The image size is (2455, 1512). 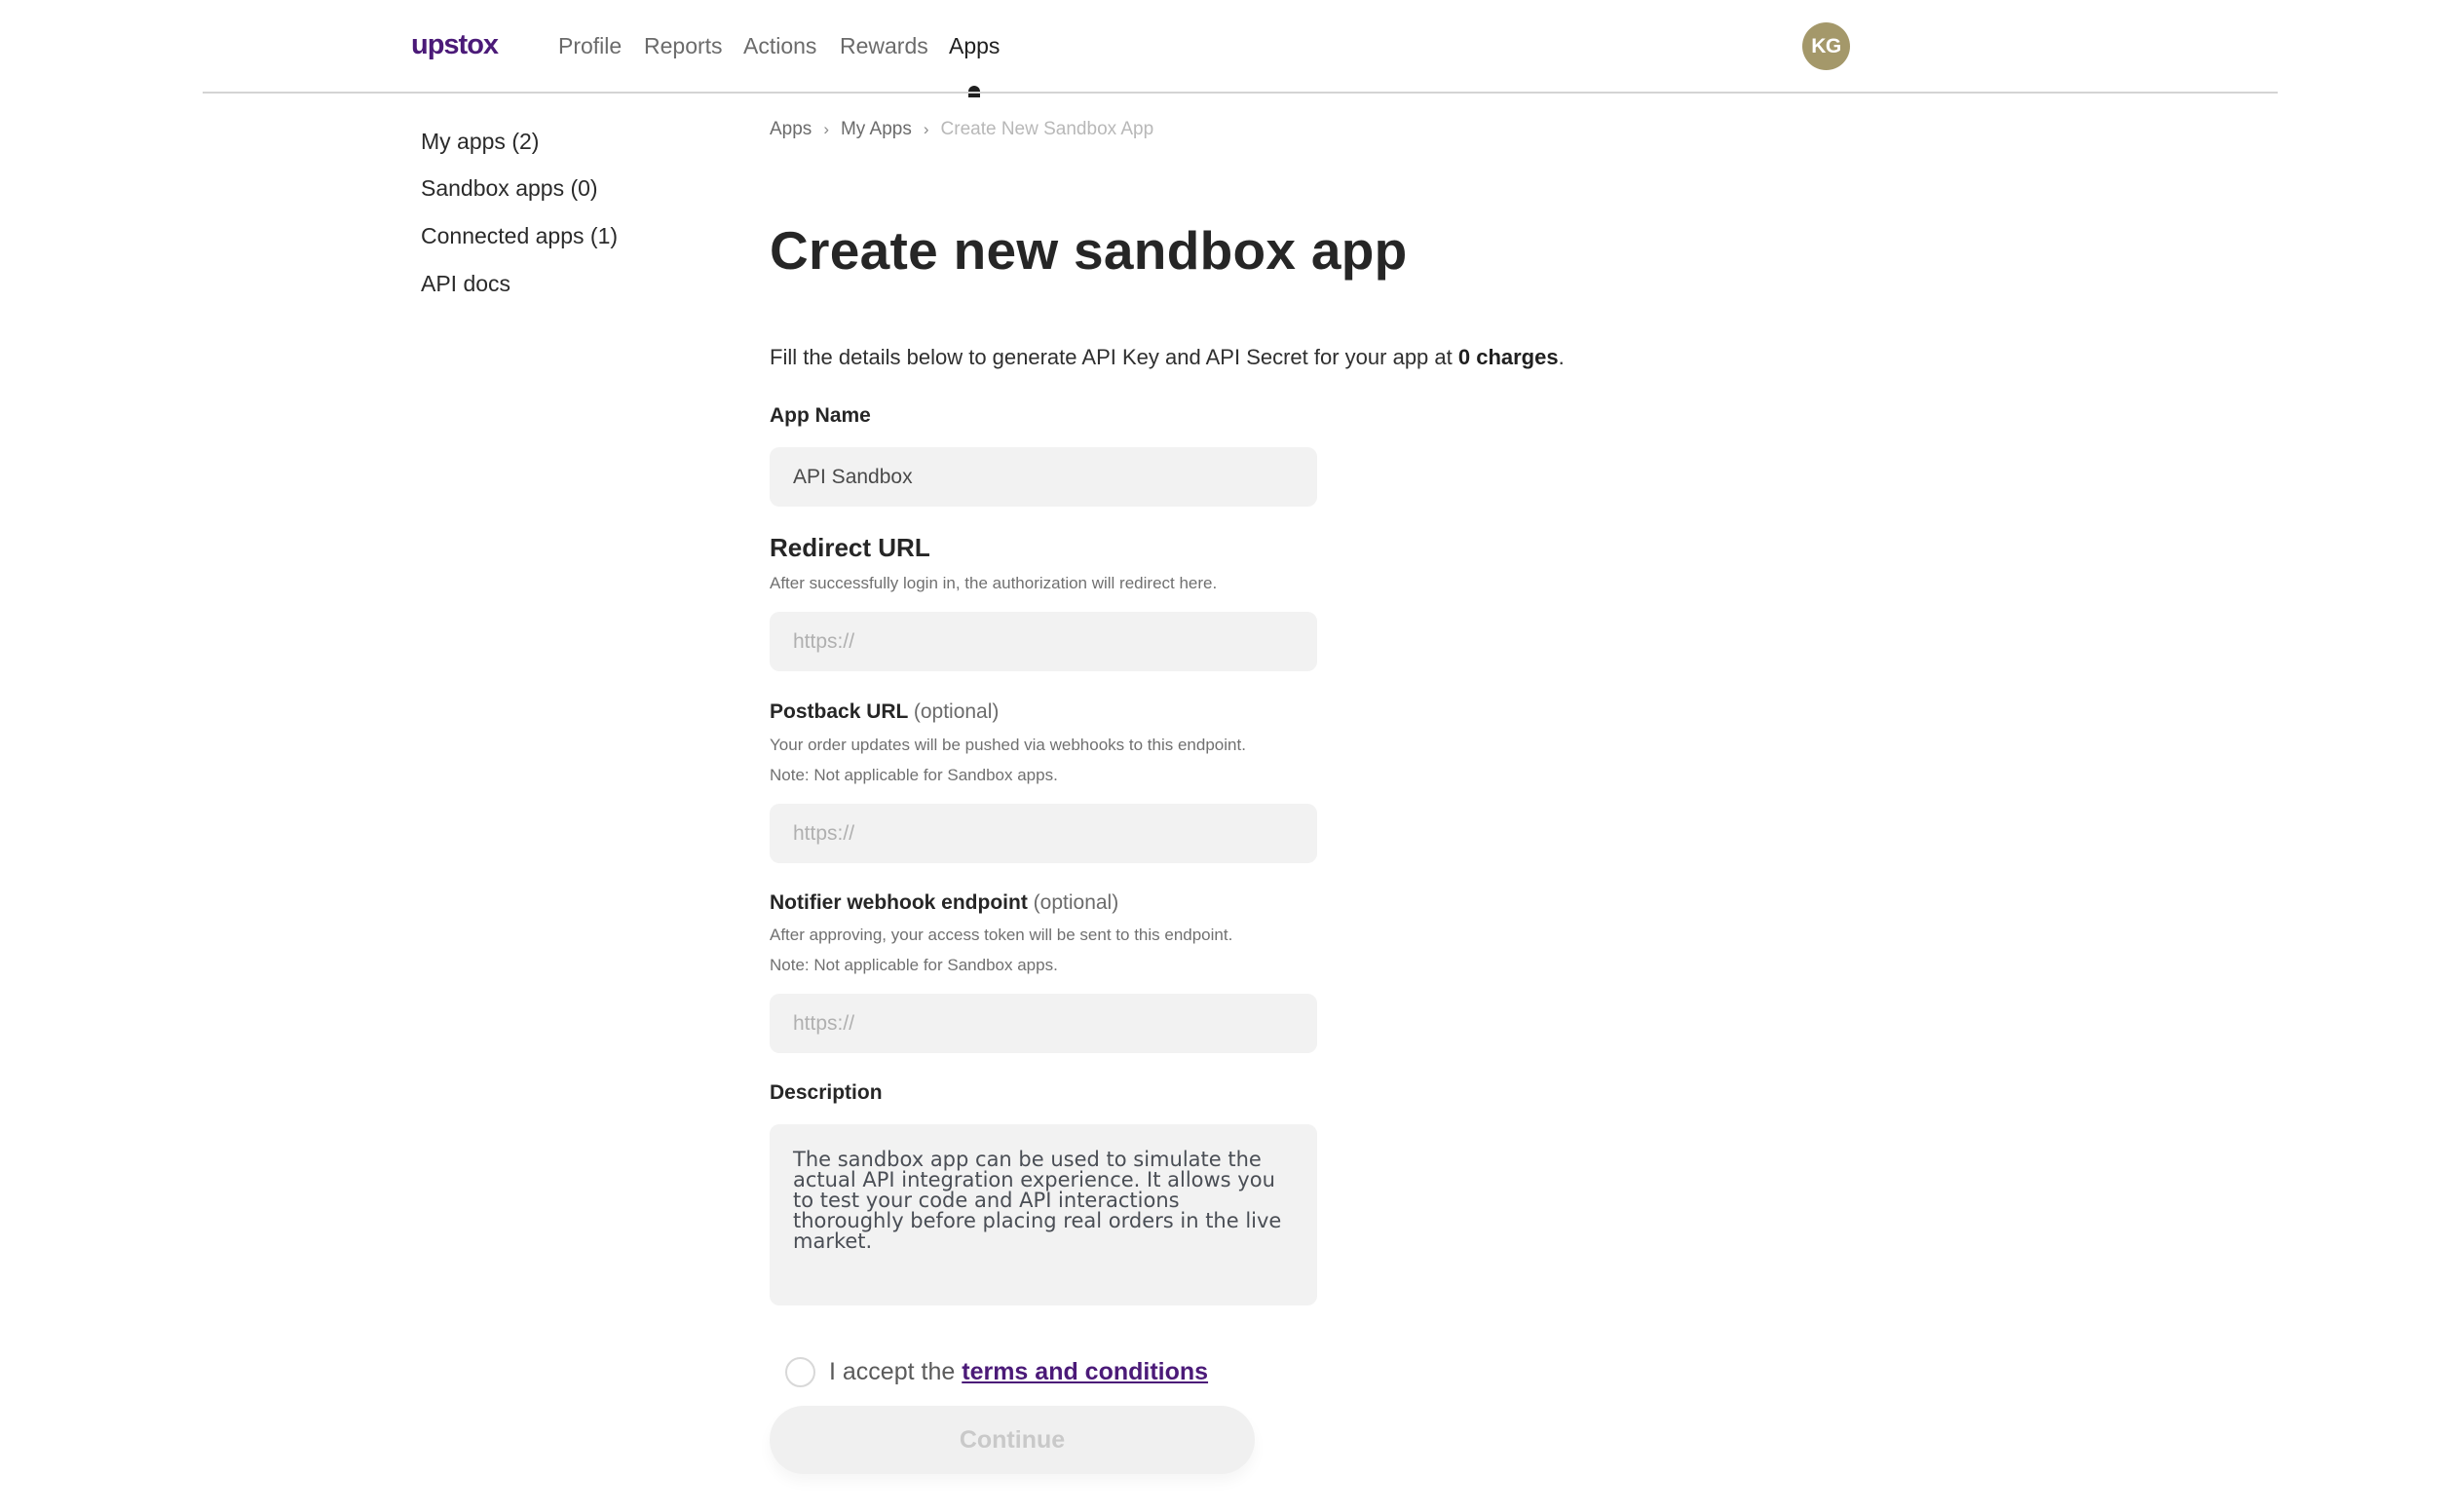 What do you see at coordinates (899, 903) in the screenshot?
I see `notifier-webhook-label-text: Notifier webhook endpoint` at bounding box center [899, 903].